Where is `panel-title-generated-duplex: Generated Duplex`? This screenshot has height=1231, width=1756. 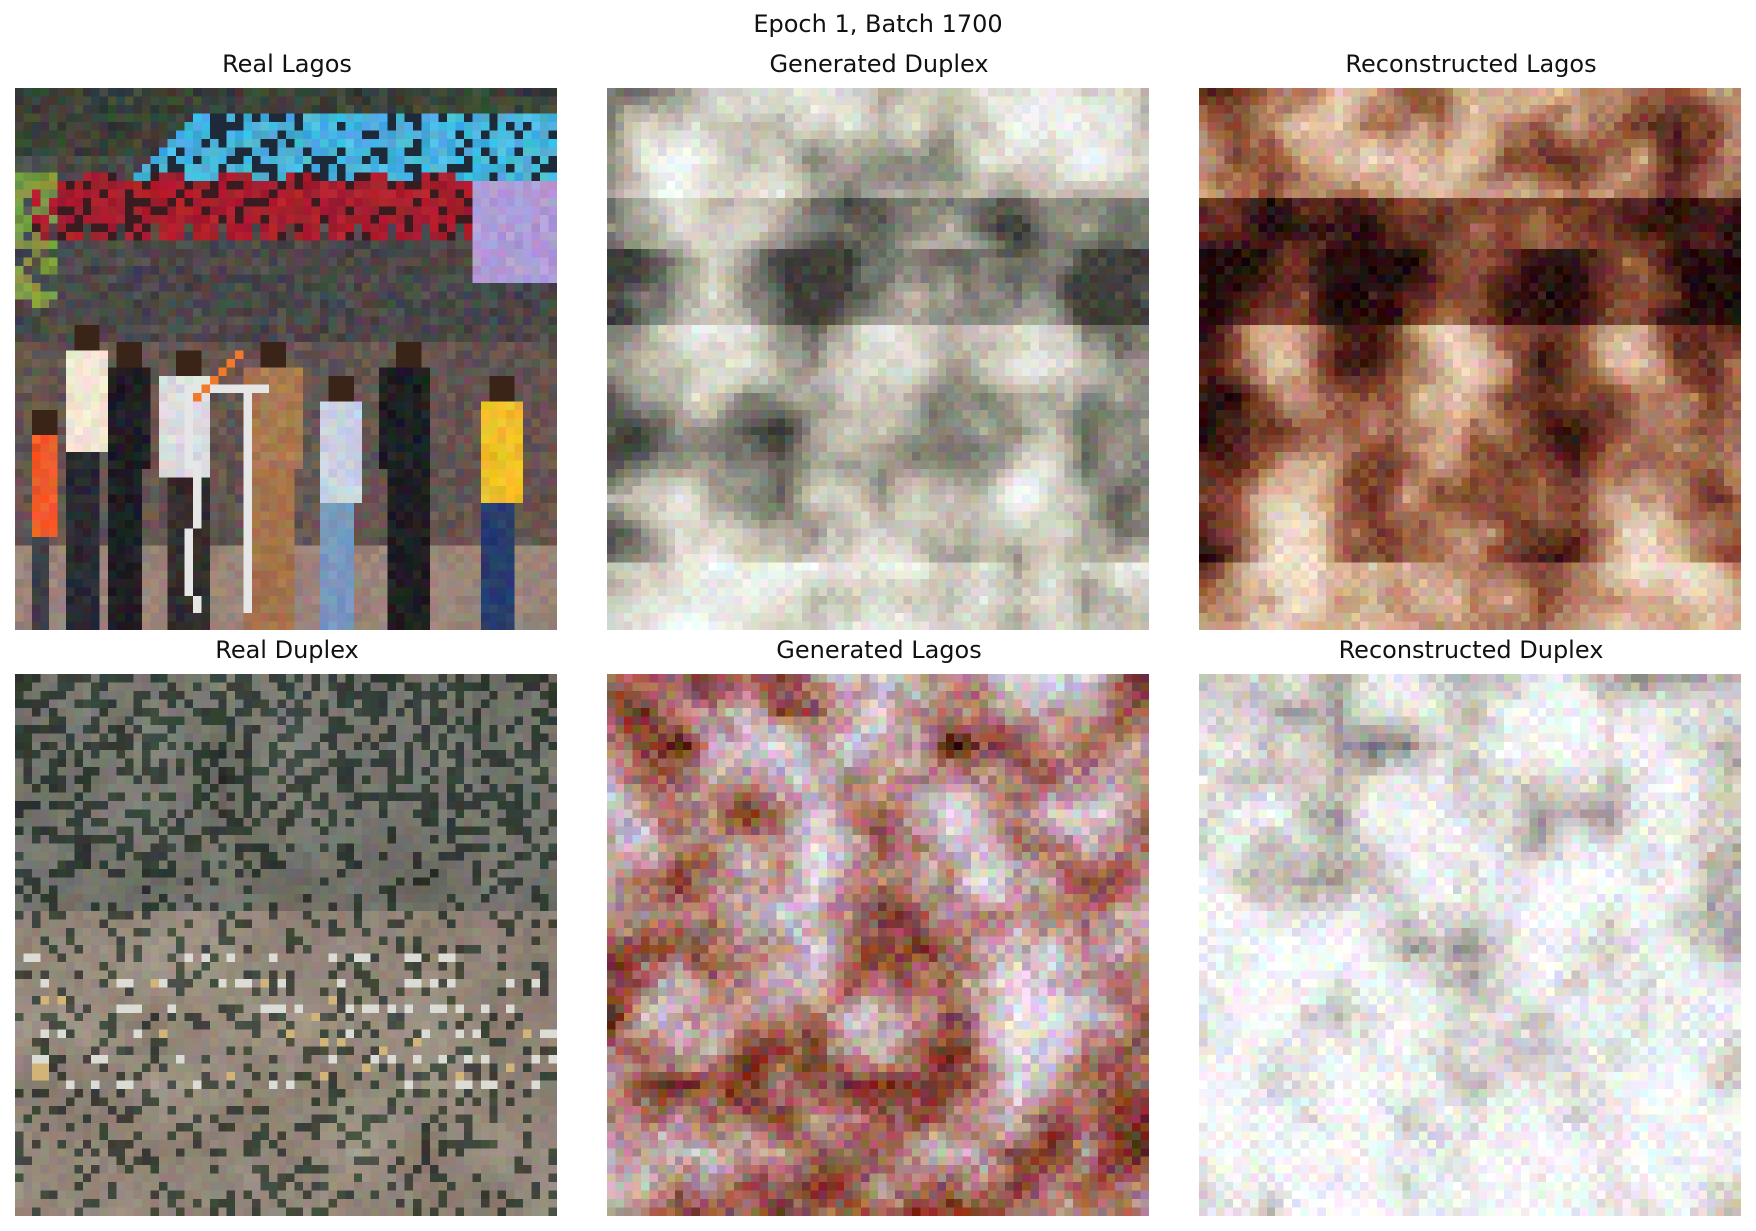 panel-title-generated-duplex: Generated Duplex is located at coordinates (879, 64).